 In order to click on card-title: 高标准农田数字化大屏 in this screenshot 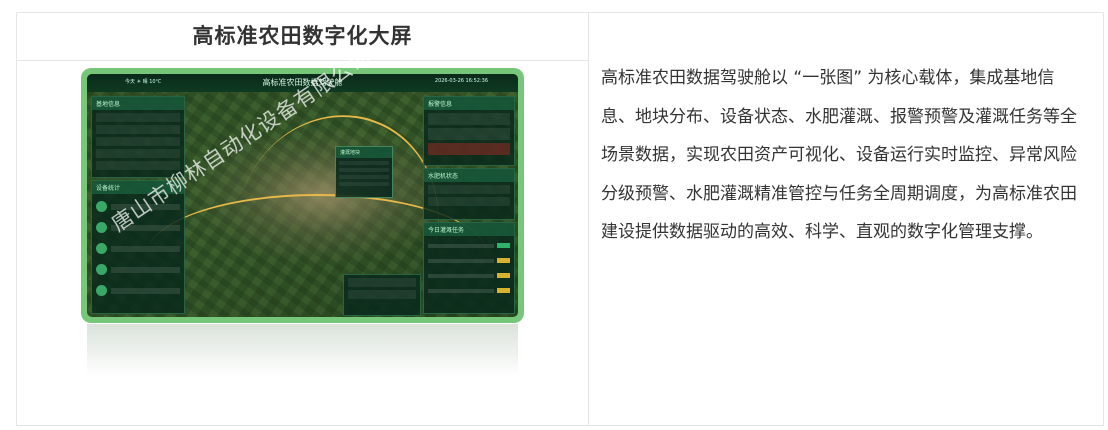, I will do `click(302, 37)`.